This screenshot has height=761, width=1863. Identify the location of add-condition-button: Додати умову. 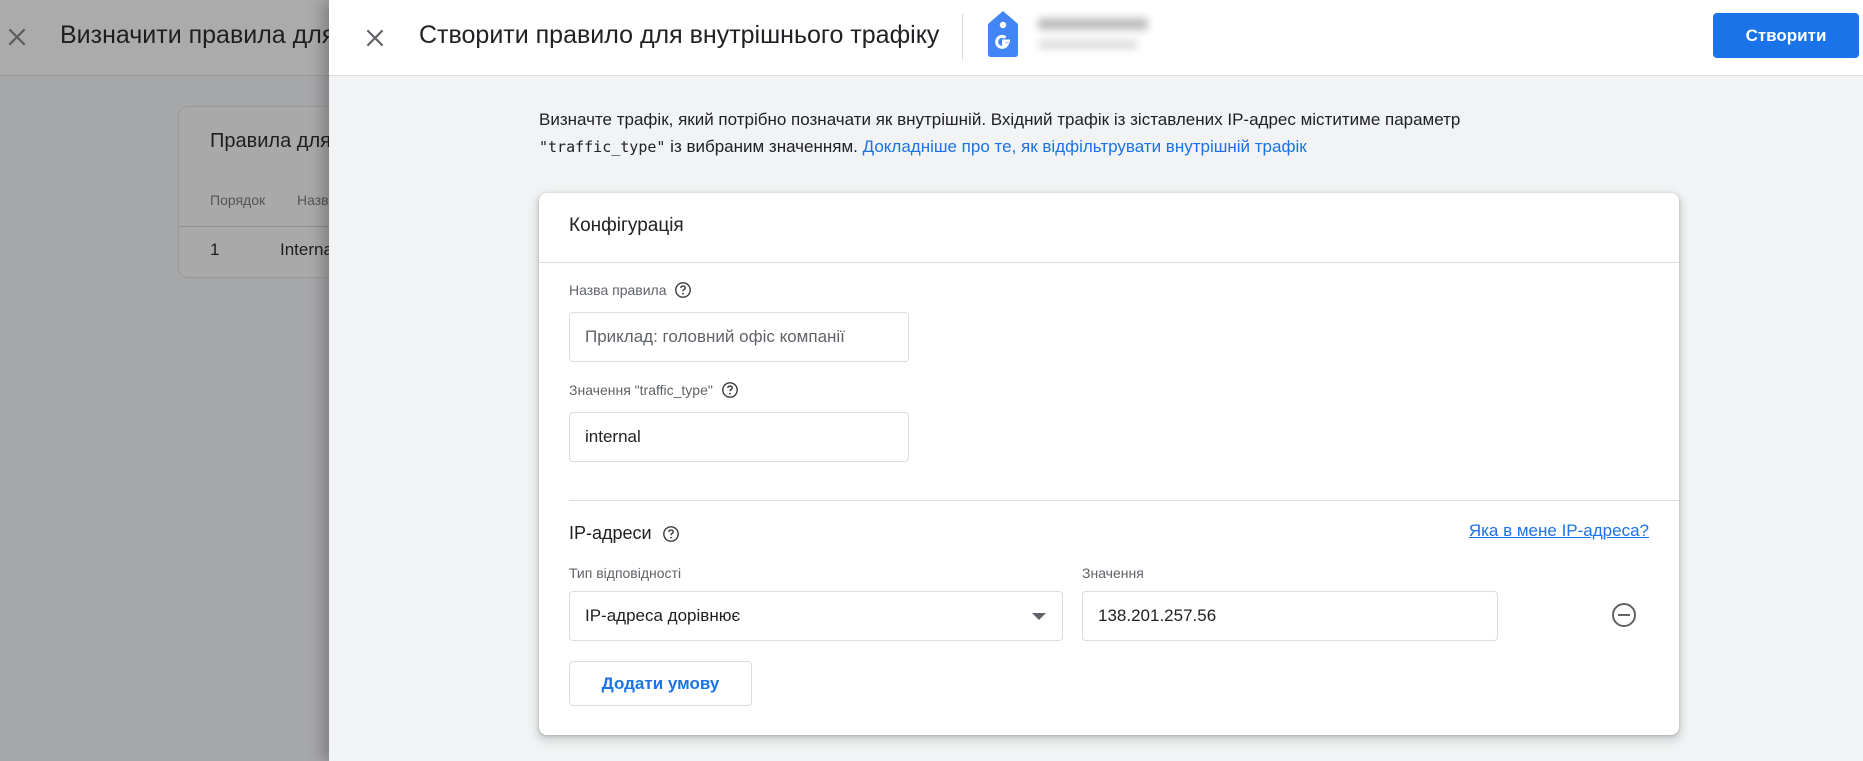
(660, 683).